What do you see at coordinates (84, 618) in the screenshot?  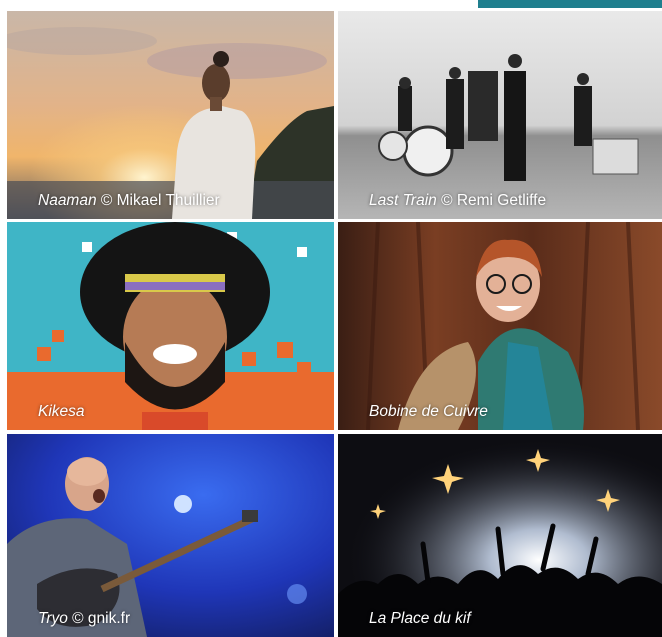 I see `caption-tryo: Tryo © gnik.fr` at bounding box center [84, 618].